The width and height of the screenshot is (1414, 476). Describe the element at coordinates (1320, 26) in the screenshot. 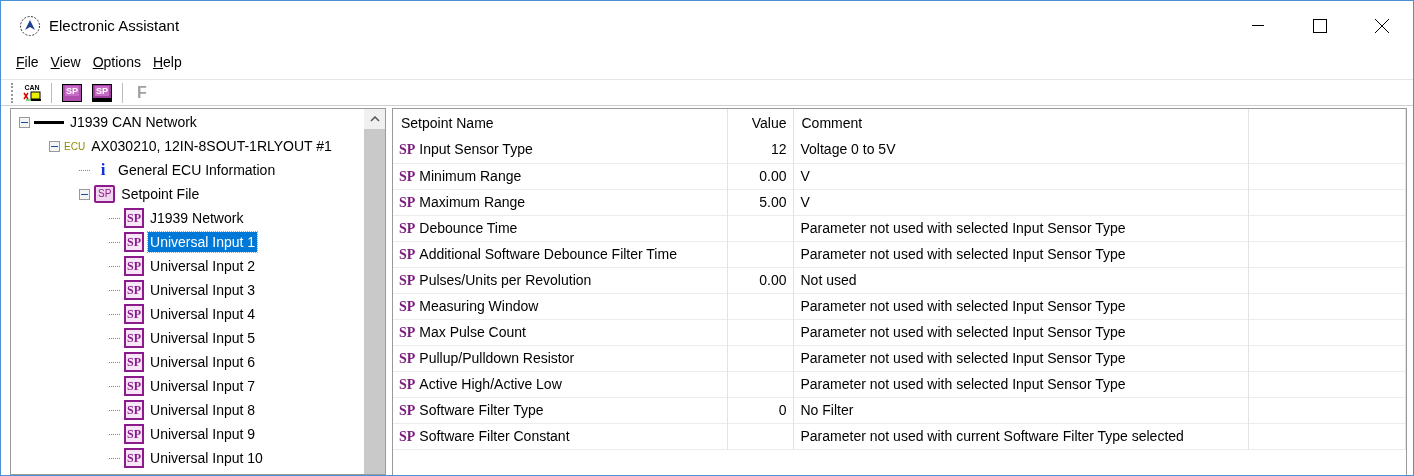

I see `maximize-icon` at that location.